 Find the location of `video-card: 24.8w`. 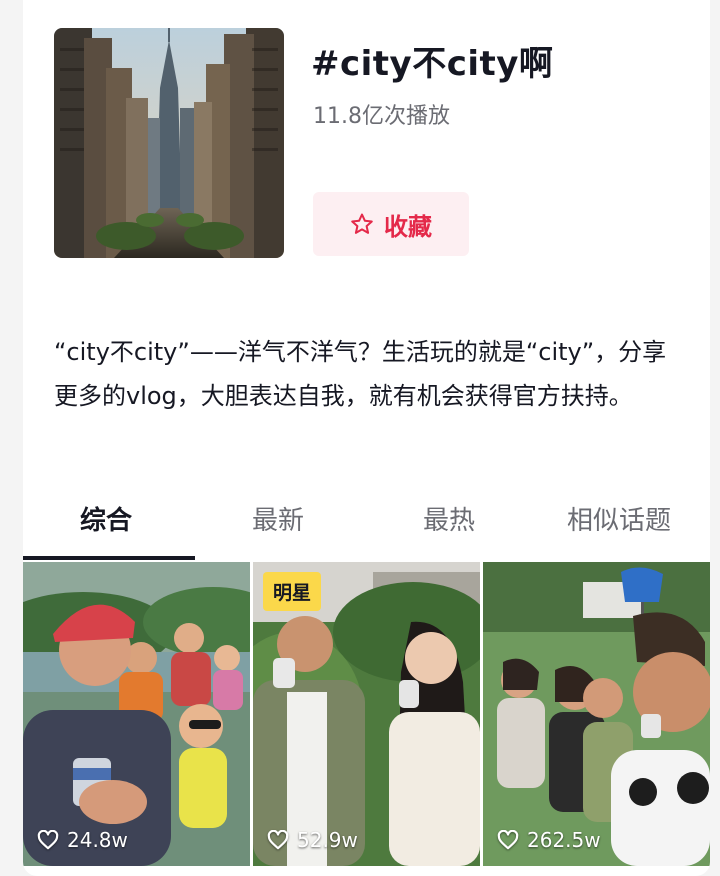

video-card: 24.8w is located at coordinates (136, 714).